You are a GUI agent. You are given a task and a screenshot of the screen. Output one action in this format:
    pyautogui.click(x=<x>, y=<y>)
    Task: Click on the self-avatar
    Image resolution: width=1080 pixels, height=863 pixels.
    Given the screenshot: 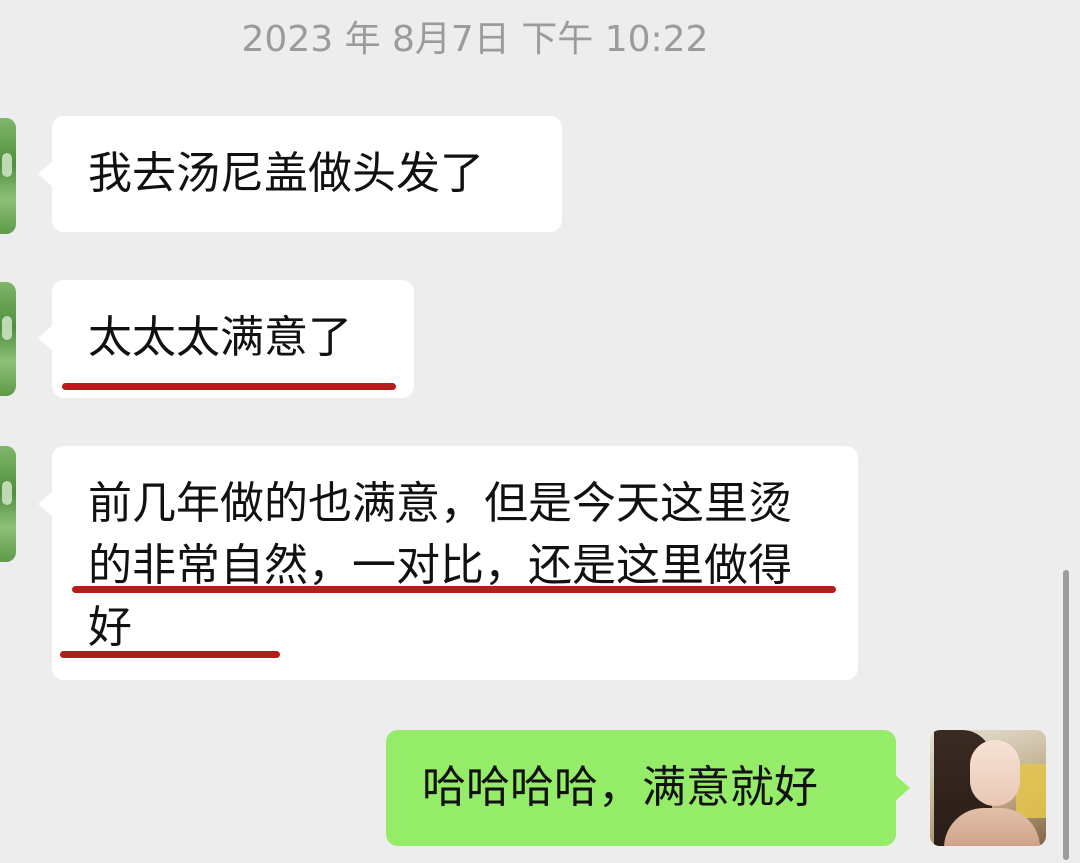 What is the action you would take?
    pyautogui.click(x=988, y=788)
    